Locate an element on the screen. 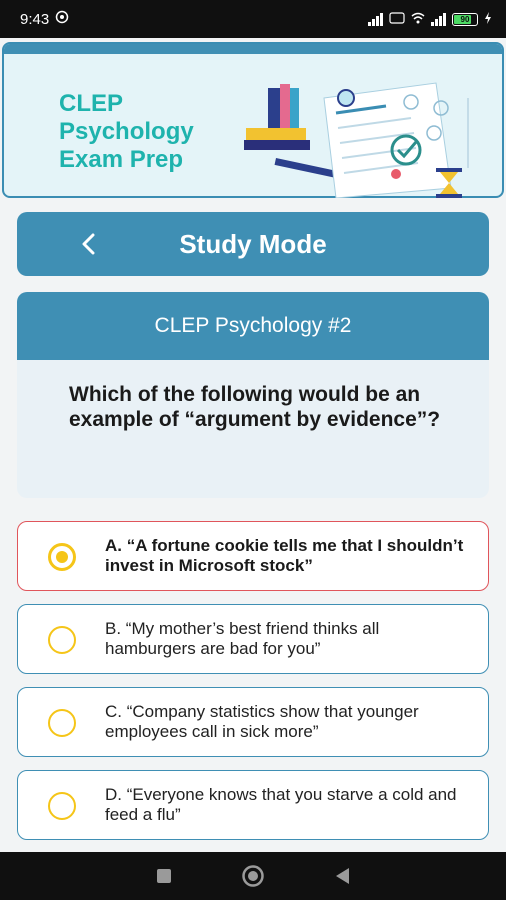 This screenshot has width=506, height=900. exam-illustration-icon is located at coordinates (356, 140).